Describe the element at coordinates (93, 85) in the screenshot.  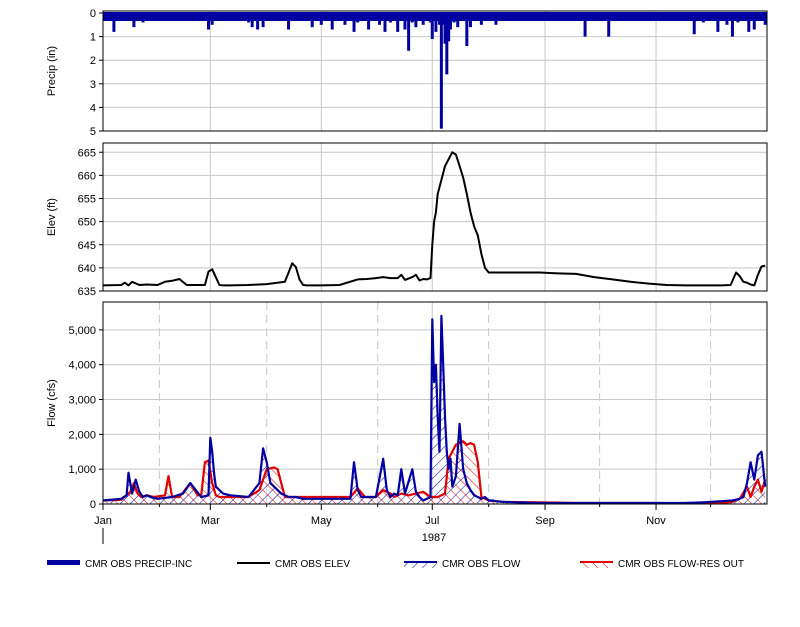
I see `y-tick-label: 3` at that location.